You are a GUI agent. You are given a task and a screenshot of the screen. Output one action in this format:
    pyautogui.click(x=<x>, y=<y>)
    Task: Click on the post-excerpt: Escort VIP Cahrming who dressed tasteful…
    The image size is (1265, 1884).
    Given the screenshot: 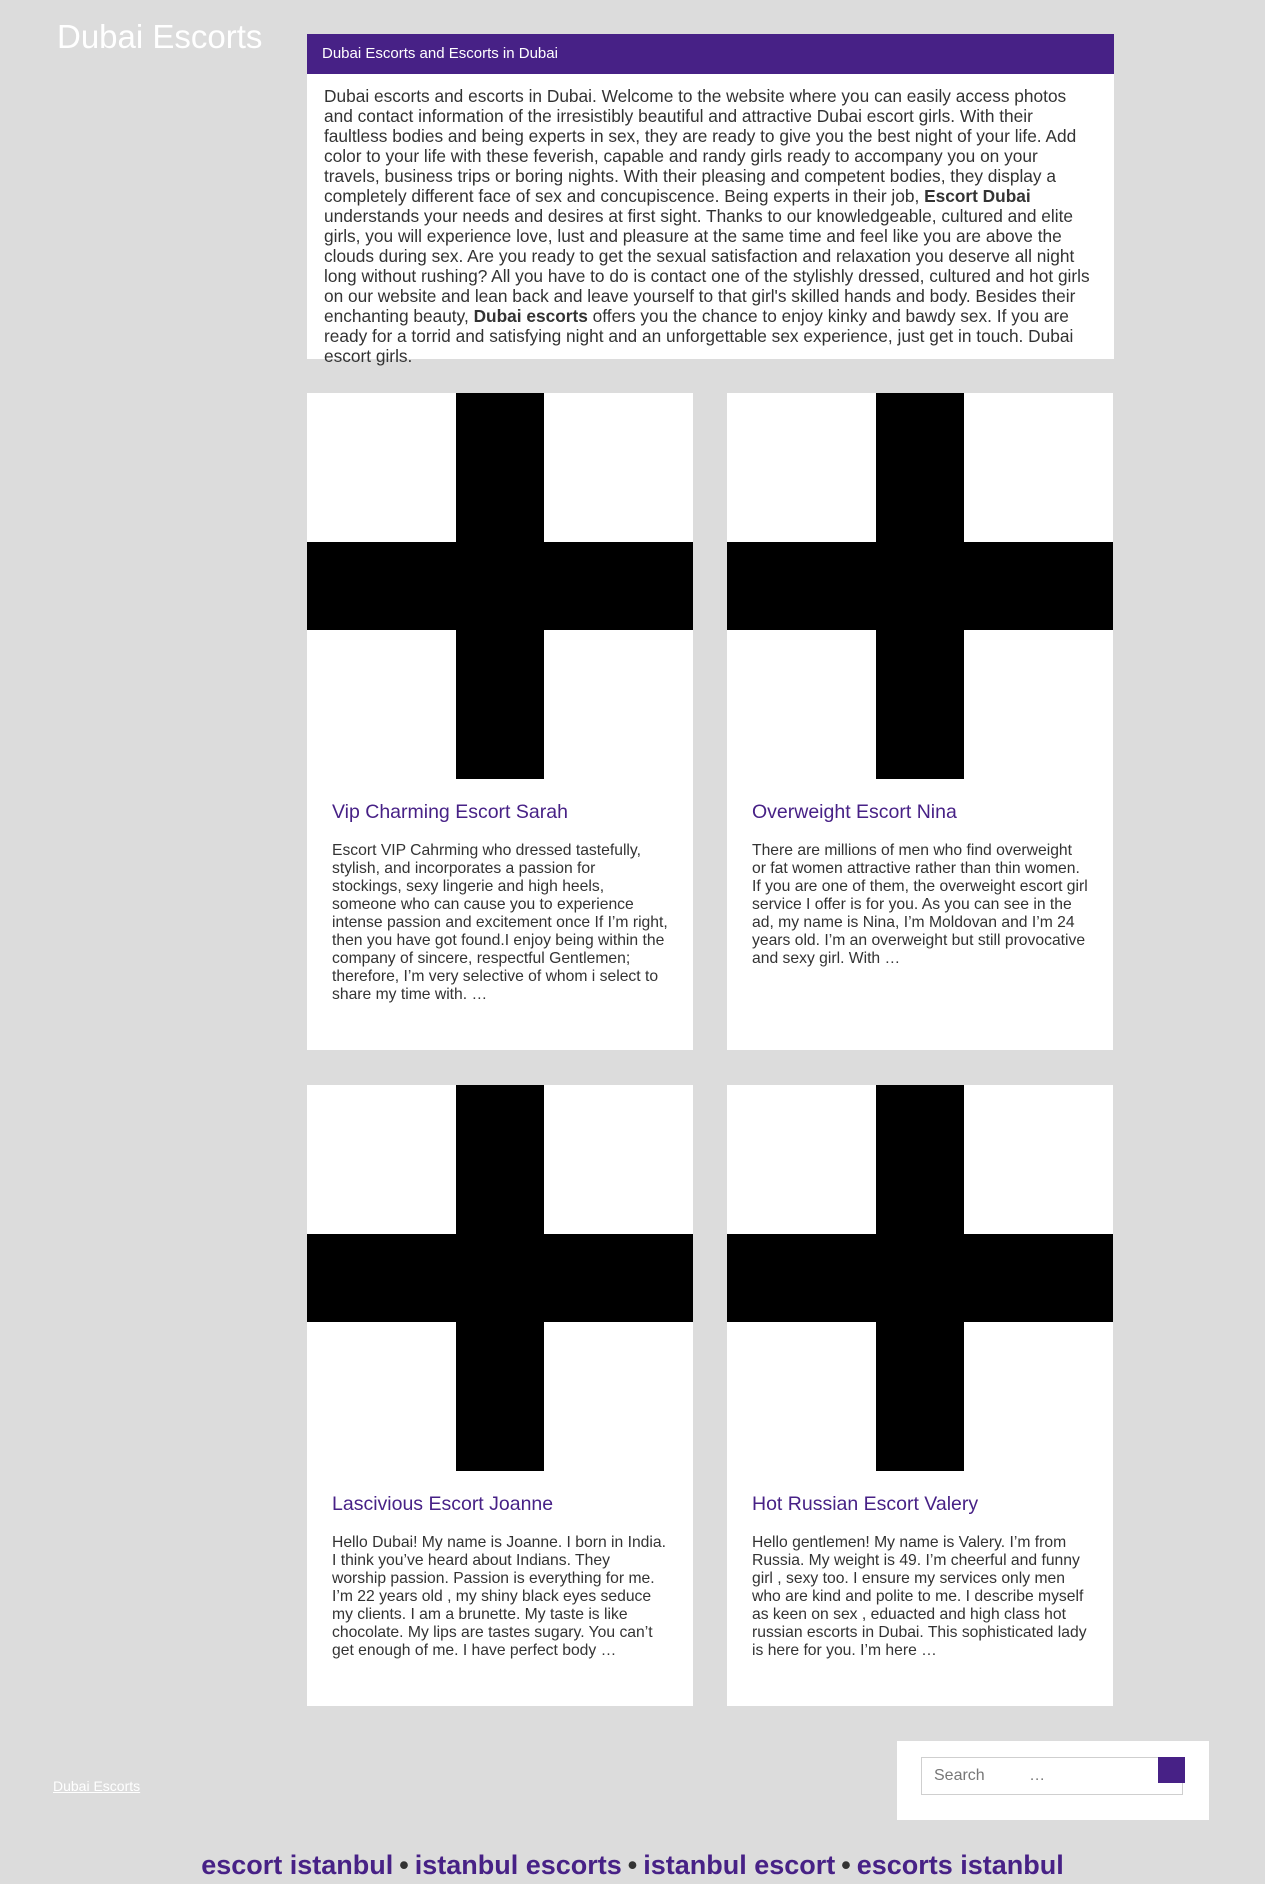 What is the action you would take?
    pyautogui.click(x=500, y=922)
    